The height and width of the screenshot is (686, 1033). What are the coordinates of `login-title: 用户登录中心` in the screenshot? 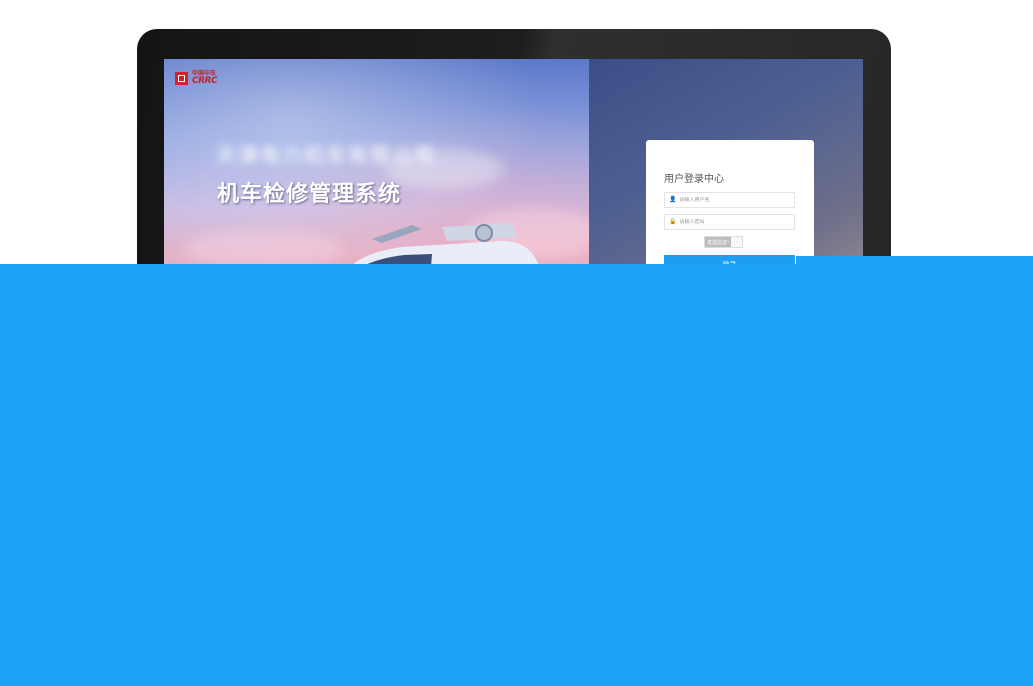 It's located at (694, 179).